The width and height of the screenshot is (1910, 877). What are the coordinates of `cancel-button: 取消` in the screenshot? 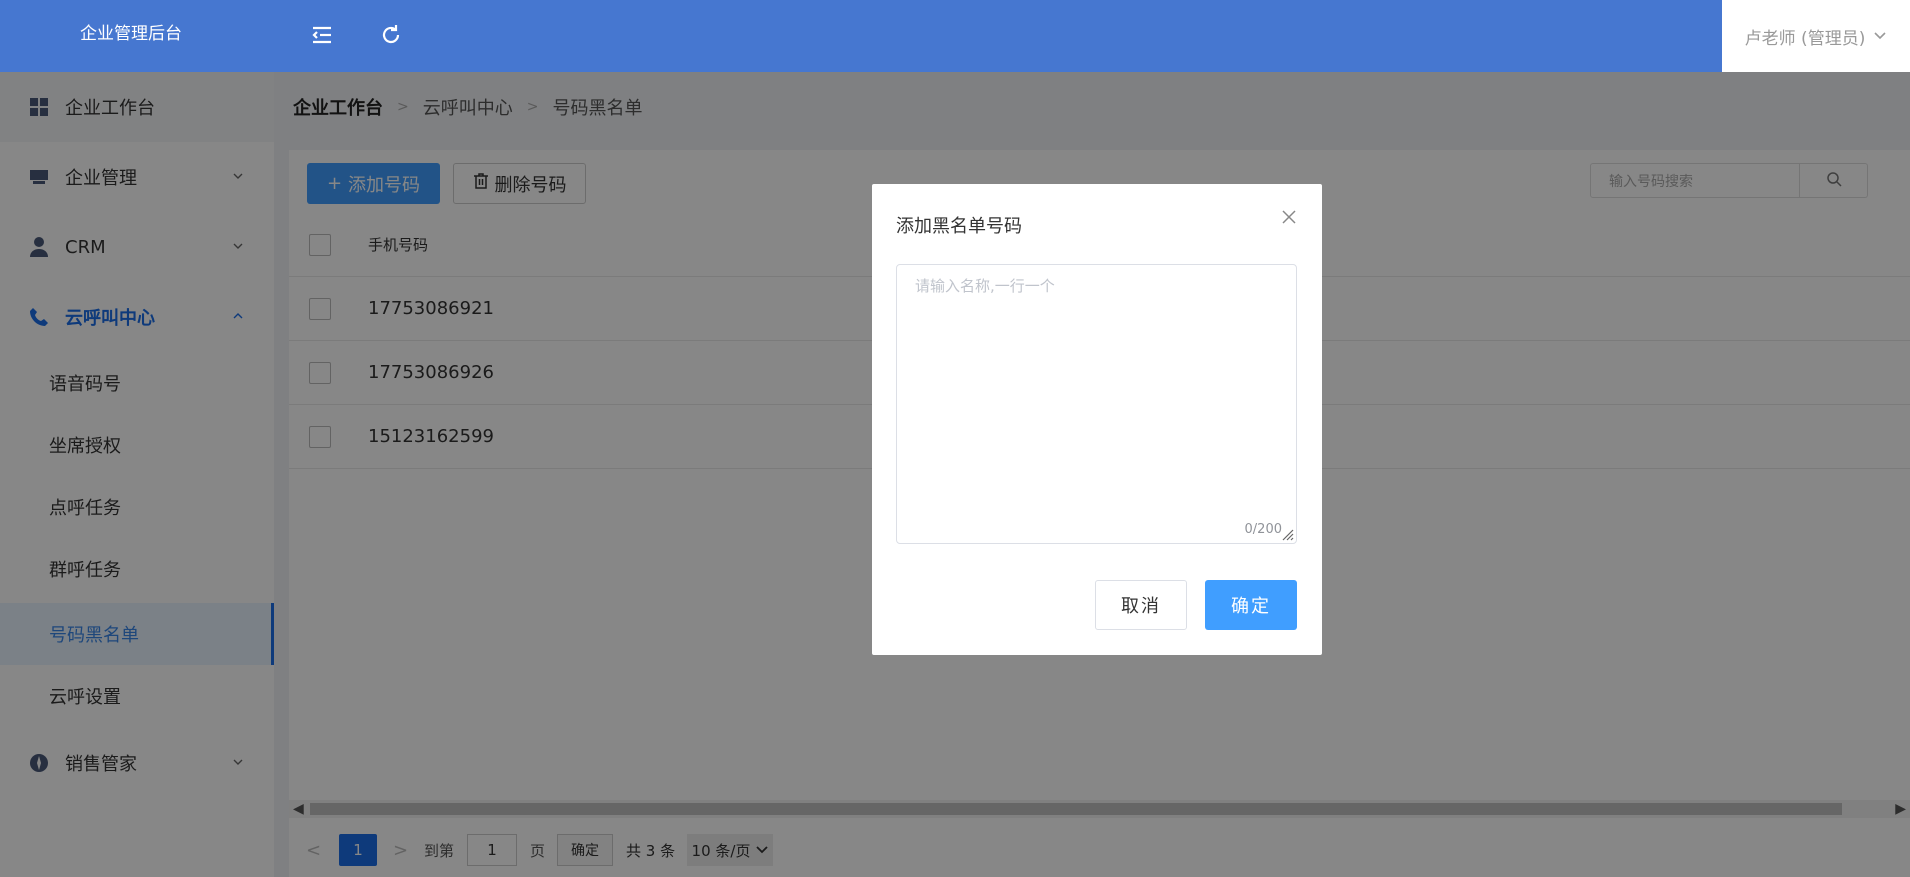 It's located at (1141, 605).